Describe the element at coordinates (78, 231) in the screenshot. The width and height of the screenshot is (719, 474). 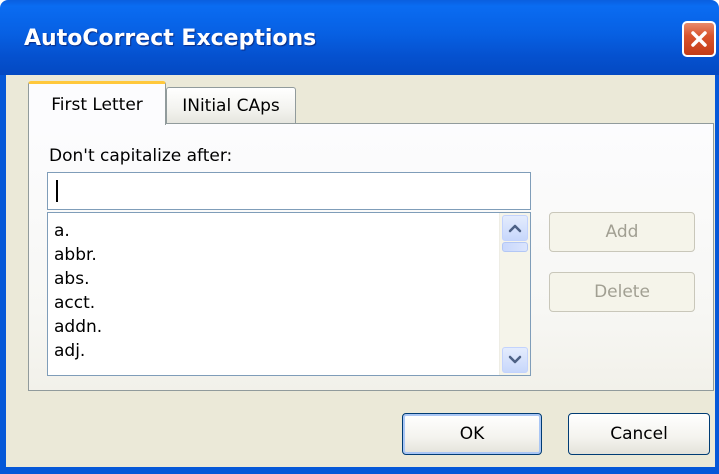
I see `list-item: a.` at that location.